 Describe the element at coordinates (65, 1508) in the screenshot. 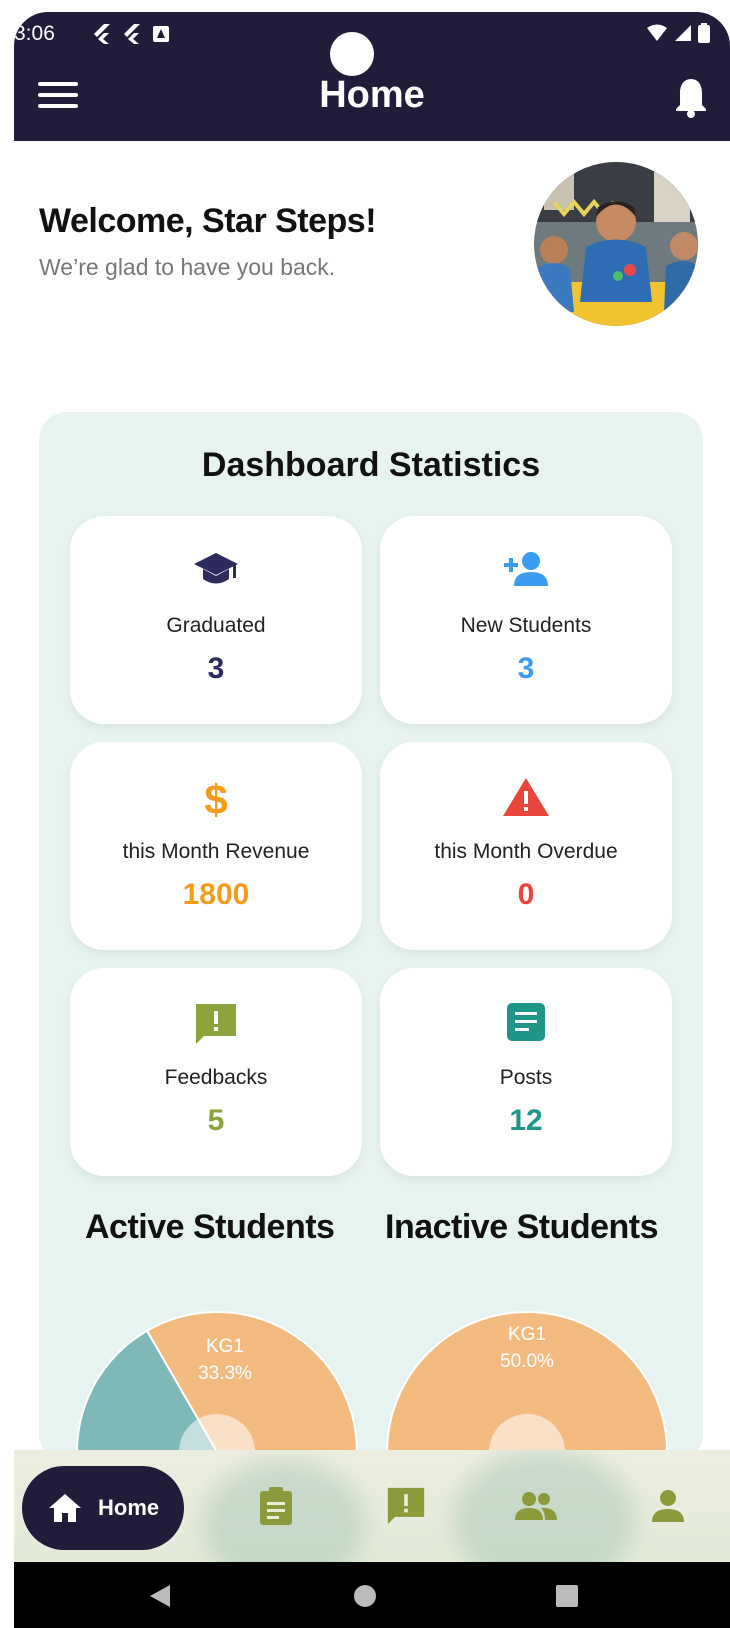

I see `home-icon` at that location.